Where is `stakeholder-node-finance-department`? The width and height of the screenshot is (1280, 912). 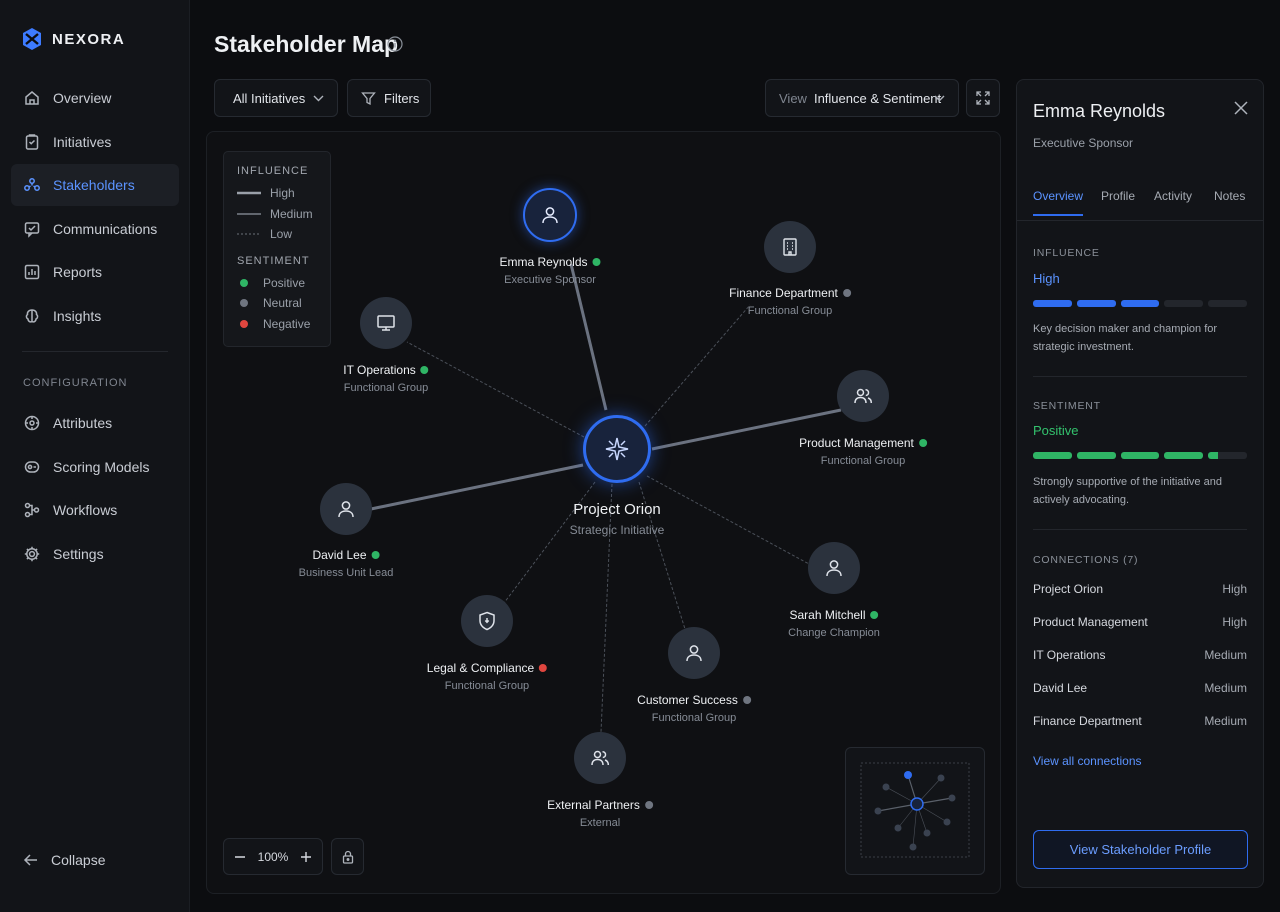 stakeholder-node-finance-department is located at coordinates (790, 247).